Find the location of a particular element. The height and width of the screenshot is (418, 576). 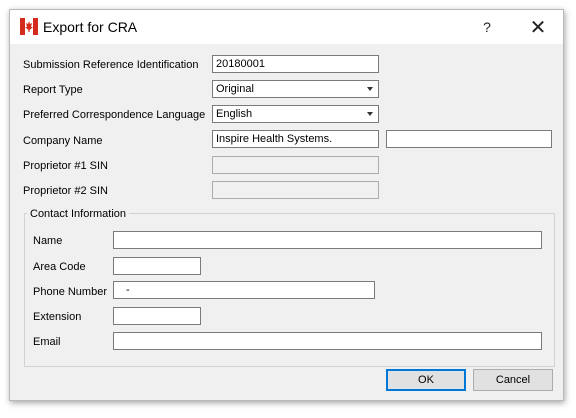

canada-flag-icon is located at coordinates (29, 26).